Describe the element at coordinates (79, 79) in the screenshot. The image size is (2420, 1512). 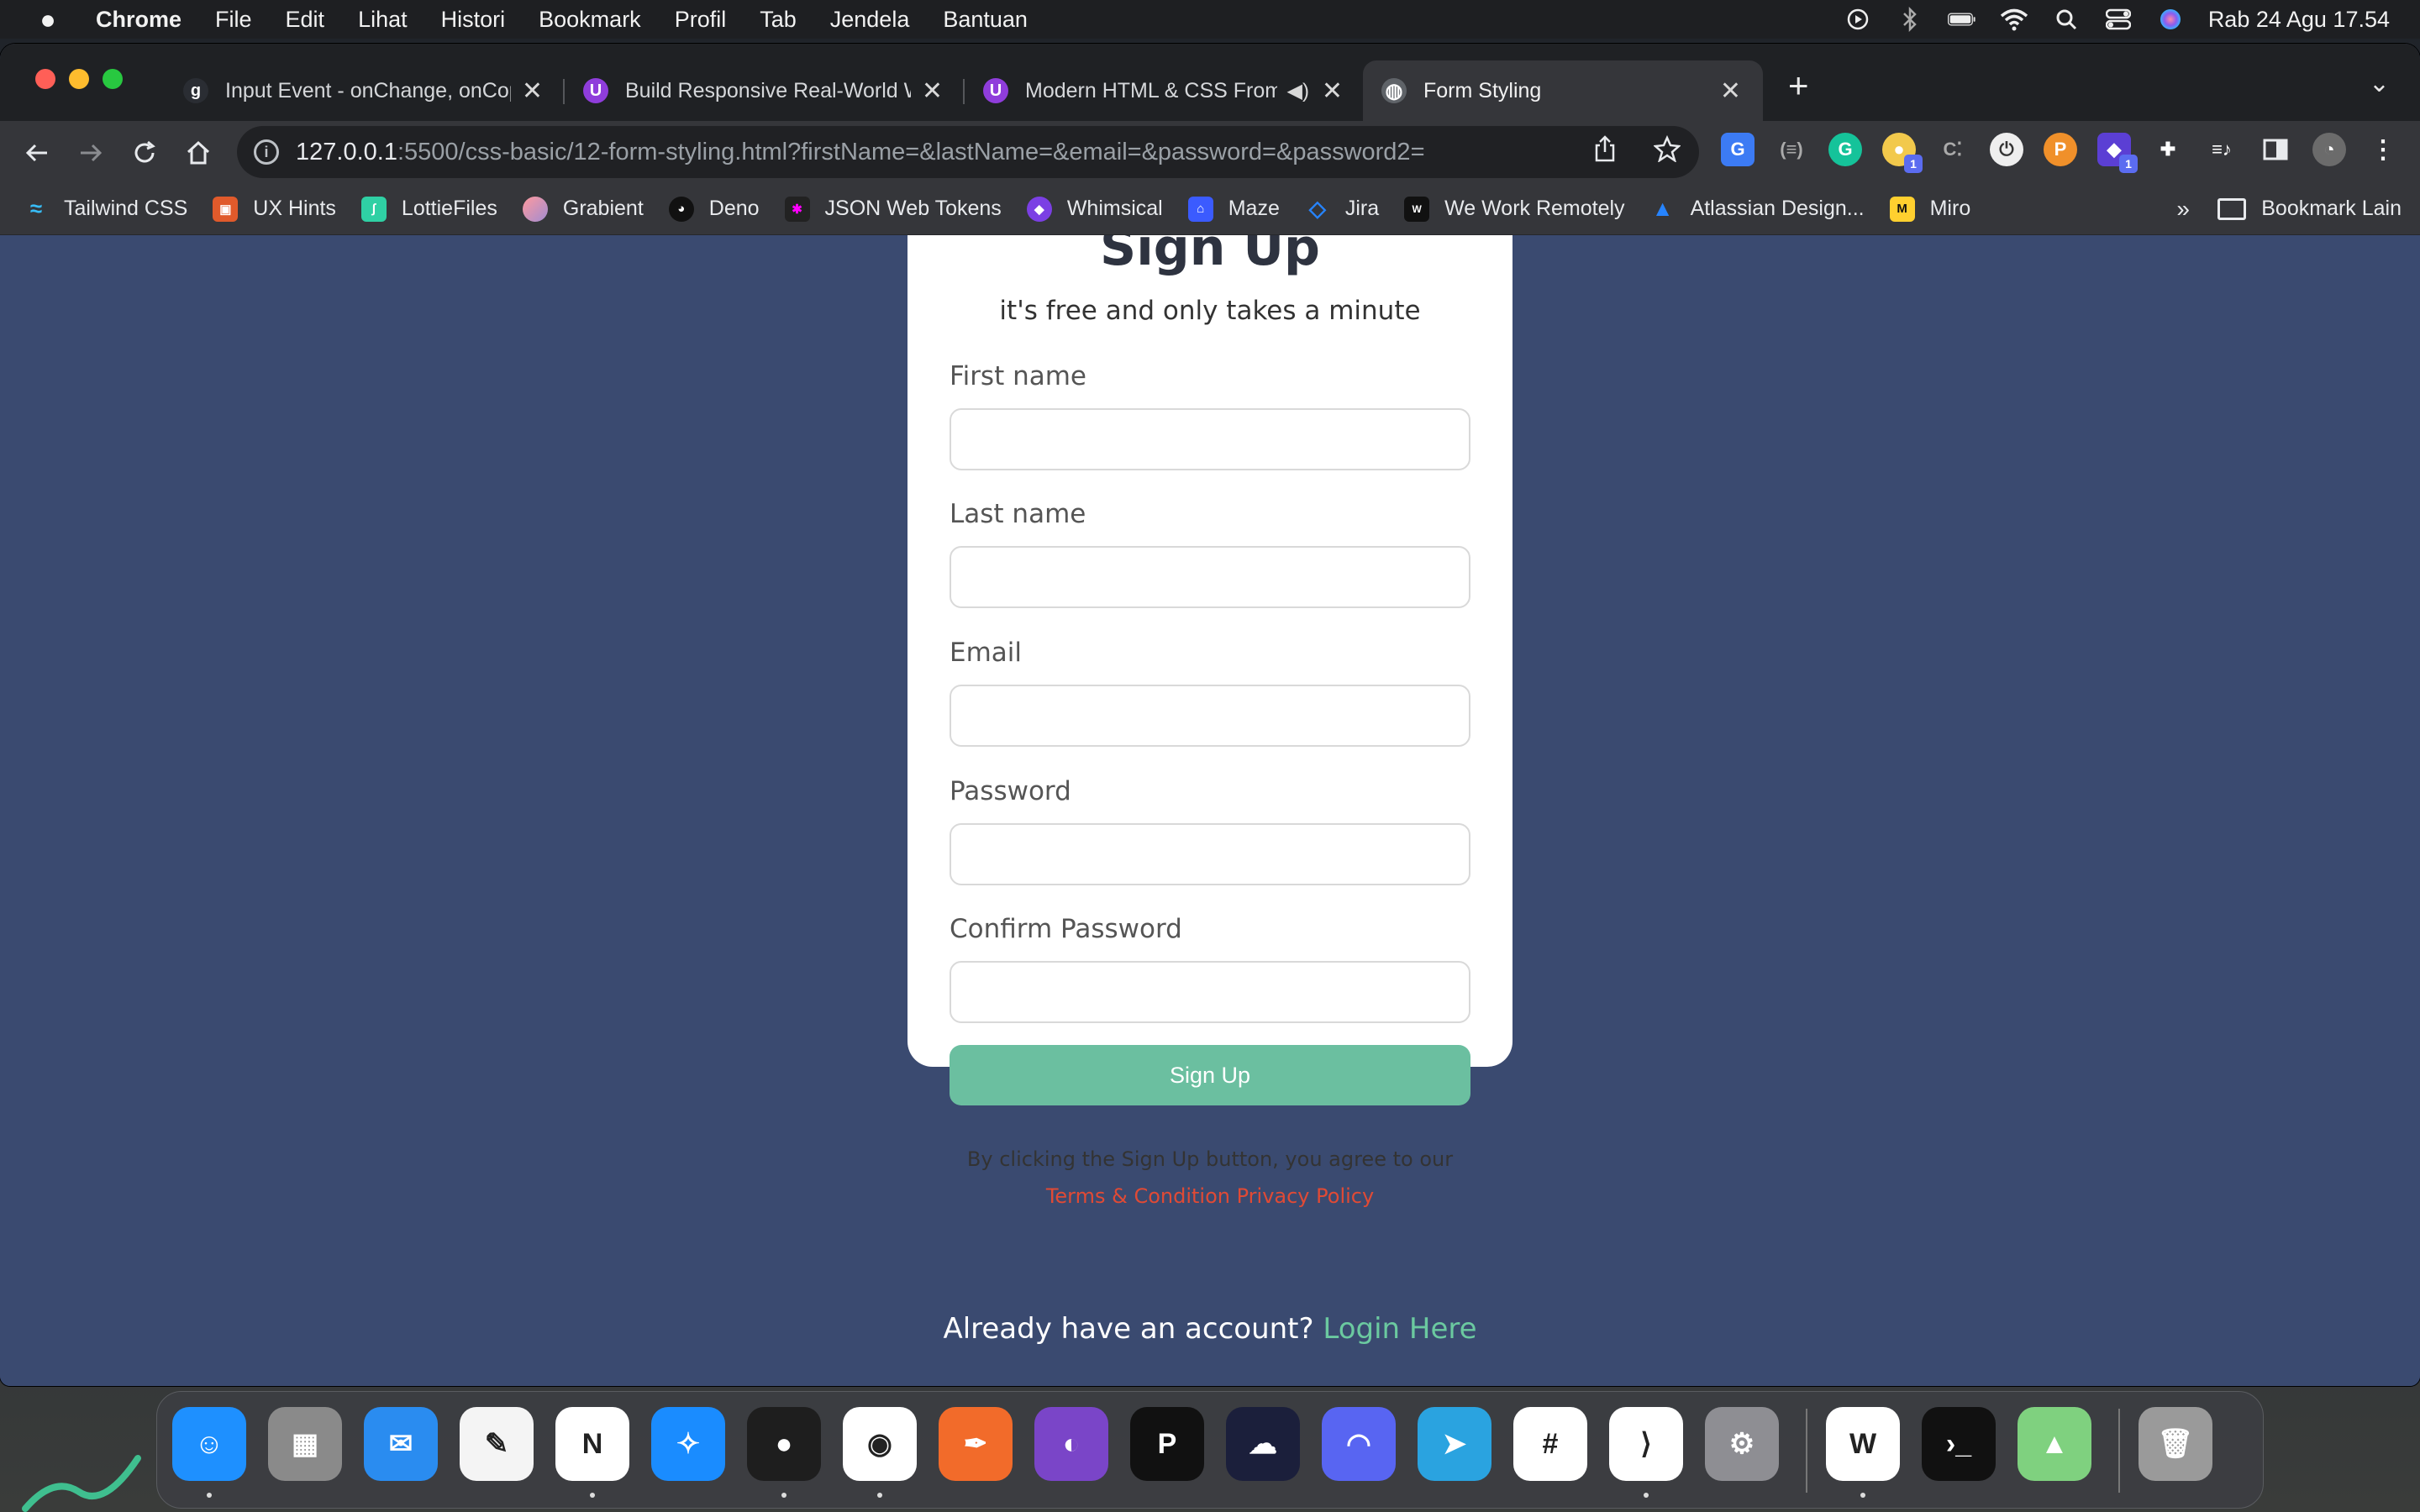
I see `window-minimize-button` at that location.